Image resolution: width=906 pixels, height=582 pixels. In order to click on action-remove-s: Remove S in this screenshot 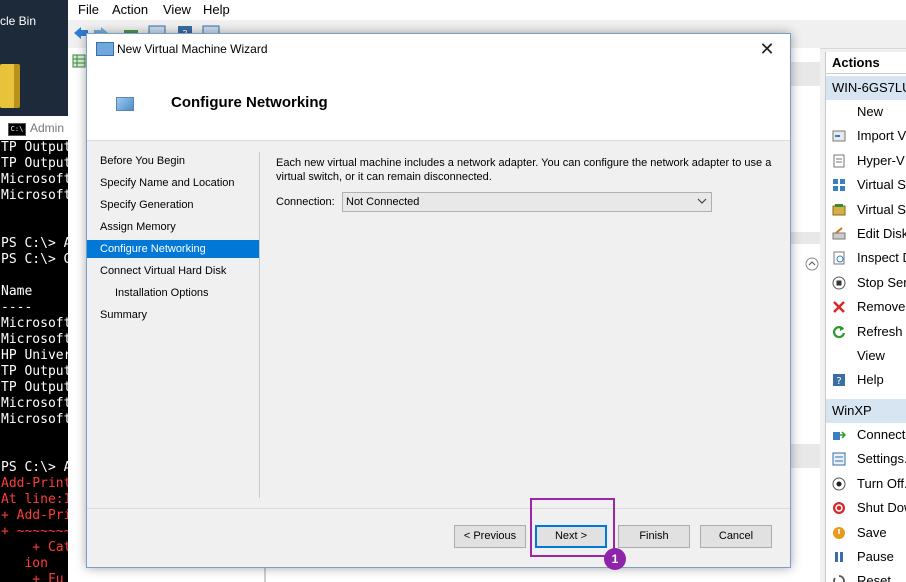, I will do `click(866, 307)`.